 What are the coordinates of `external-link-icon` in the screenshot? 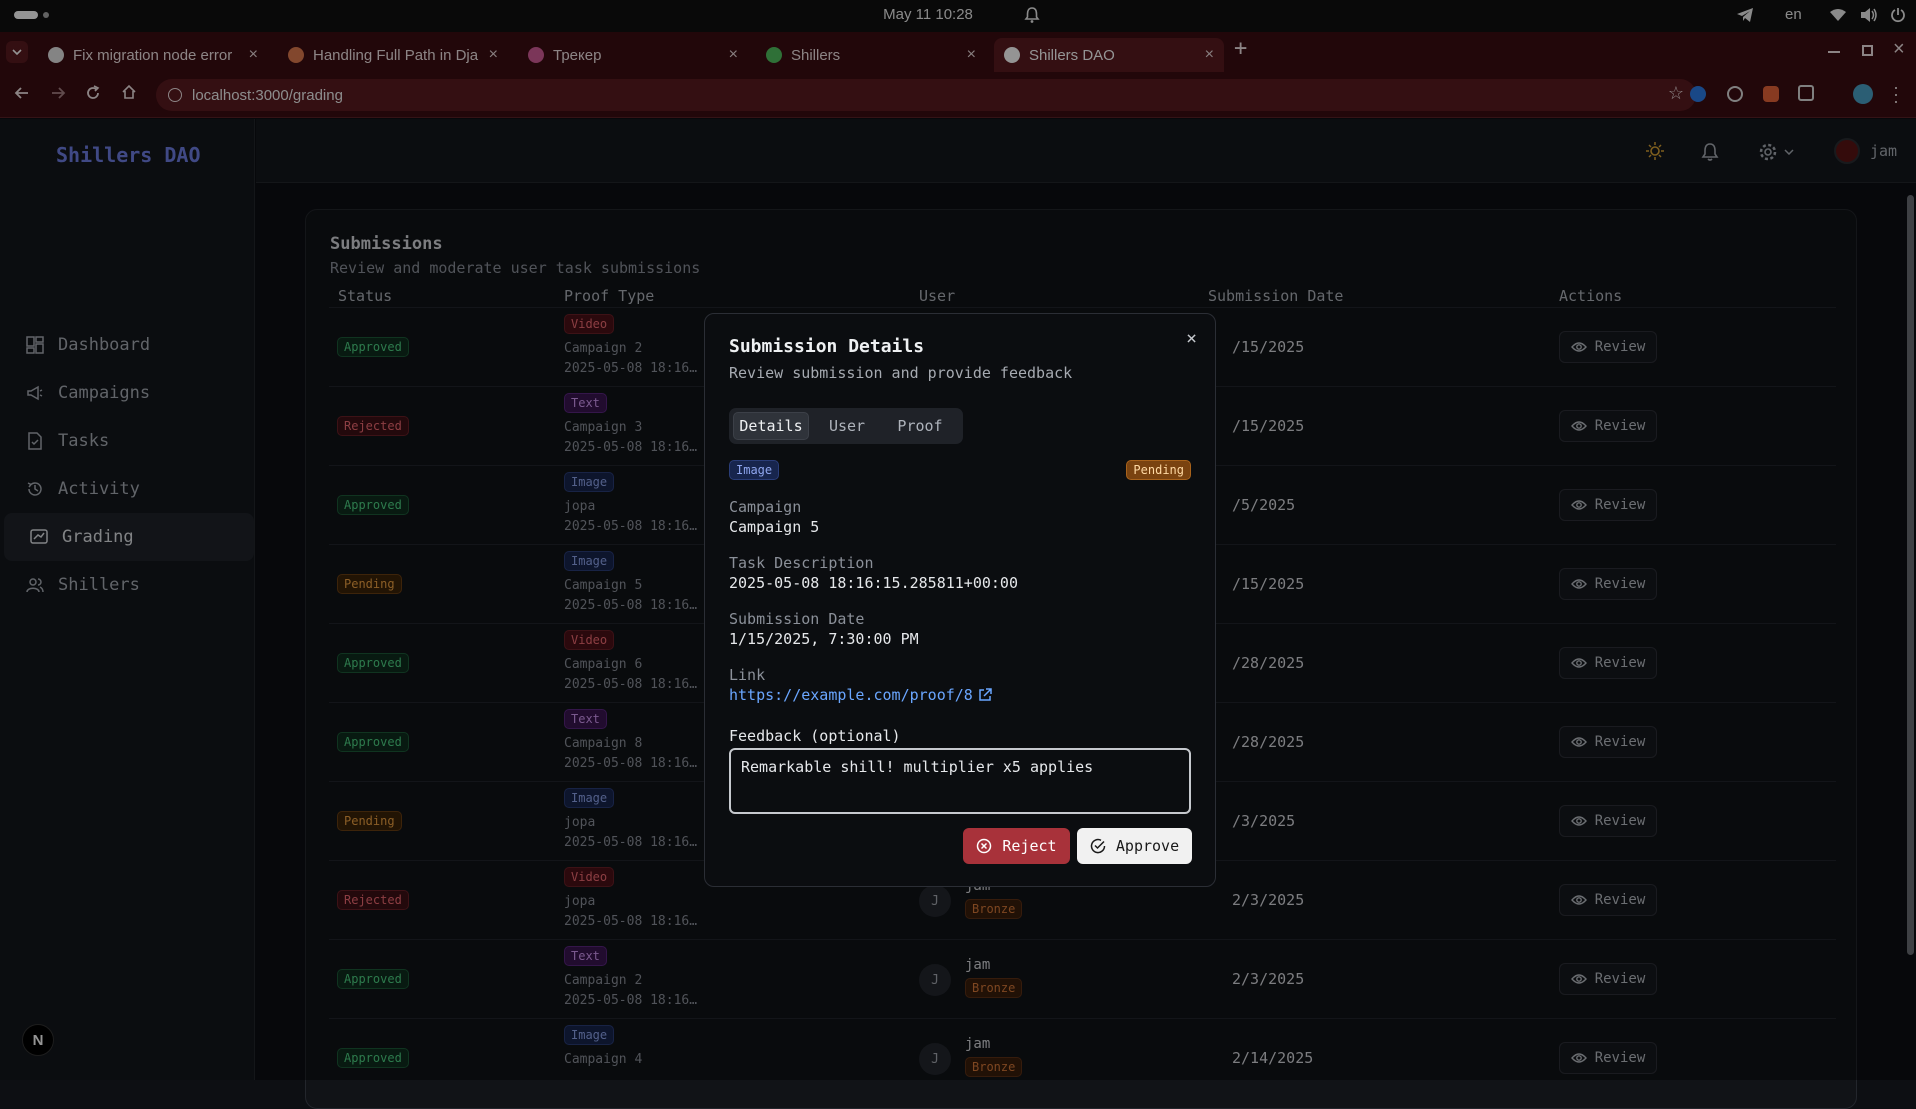 It's located at (985, 694).